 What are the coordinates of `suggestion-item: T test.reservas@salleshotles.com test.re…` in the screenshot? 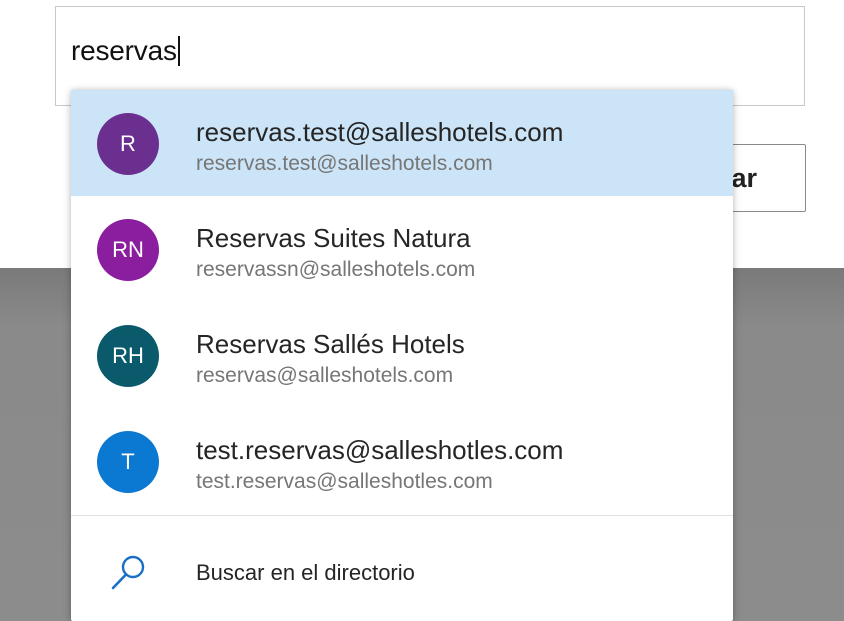 It's located at (402, 461).